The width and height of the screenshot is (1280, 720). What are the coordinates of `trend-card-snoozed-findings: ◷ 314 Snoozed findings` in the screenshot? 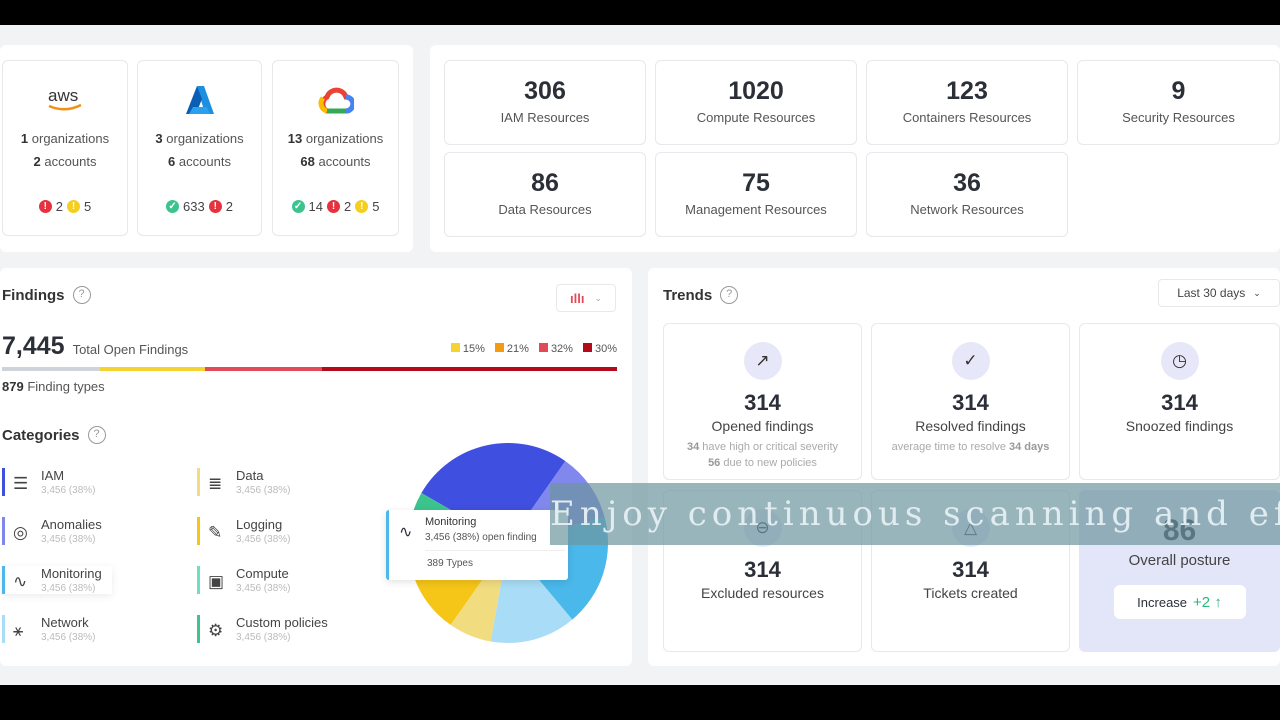 It's located at (1179, 401).